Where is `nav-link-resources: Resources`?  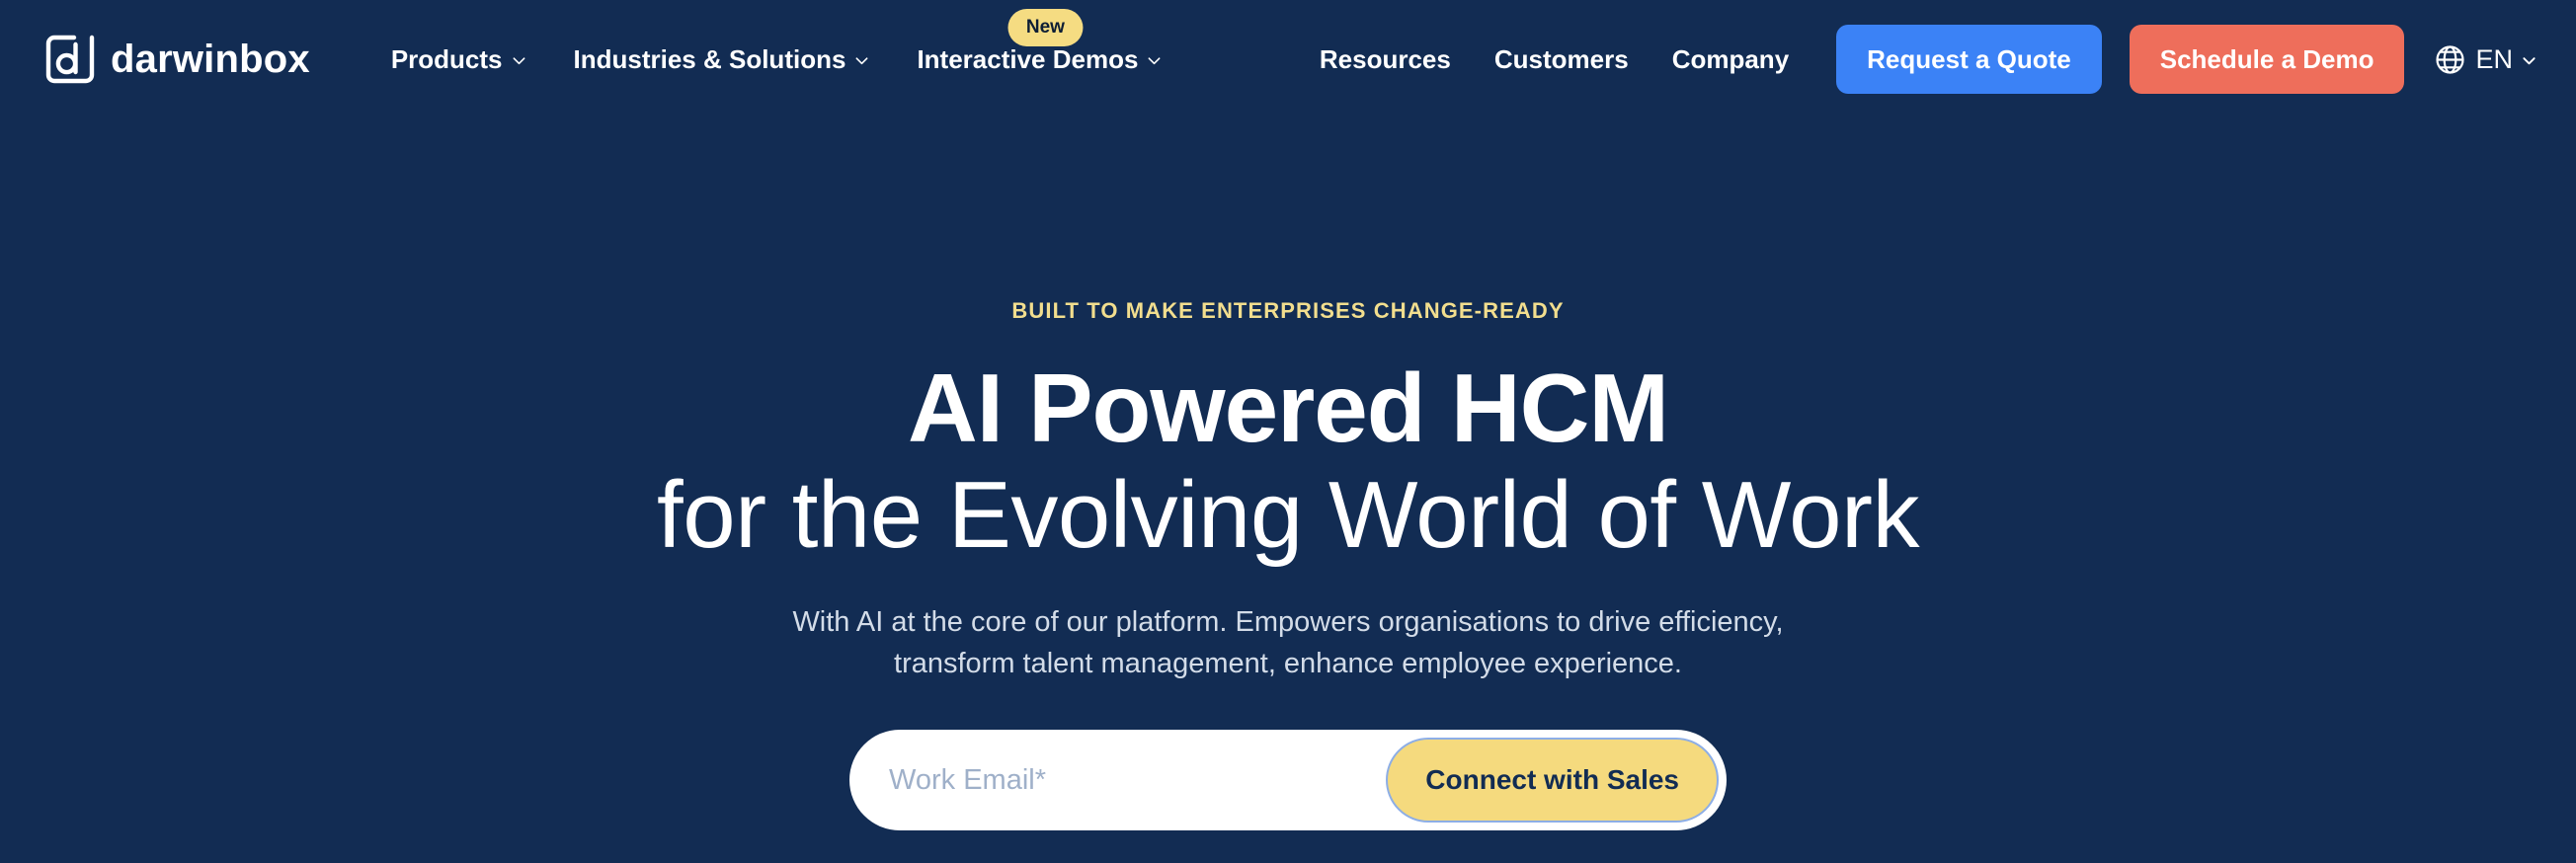 nav-link-resources: Resources is located at coordinates (1385, 59).